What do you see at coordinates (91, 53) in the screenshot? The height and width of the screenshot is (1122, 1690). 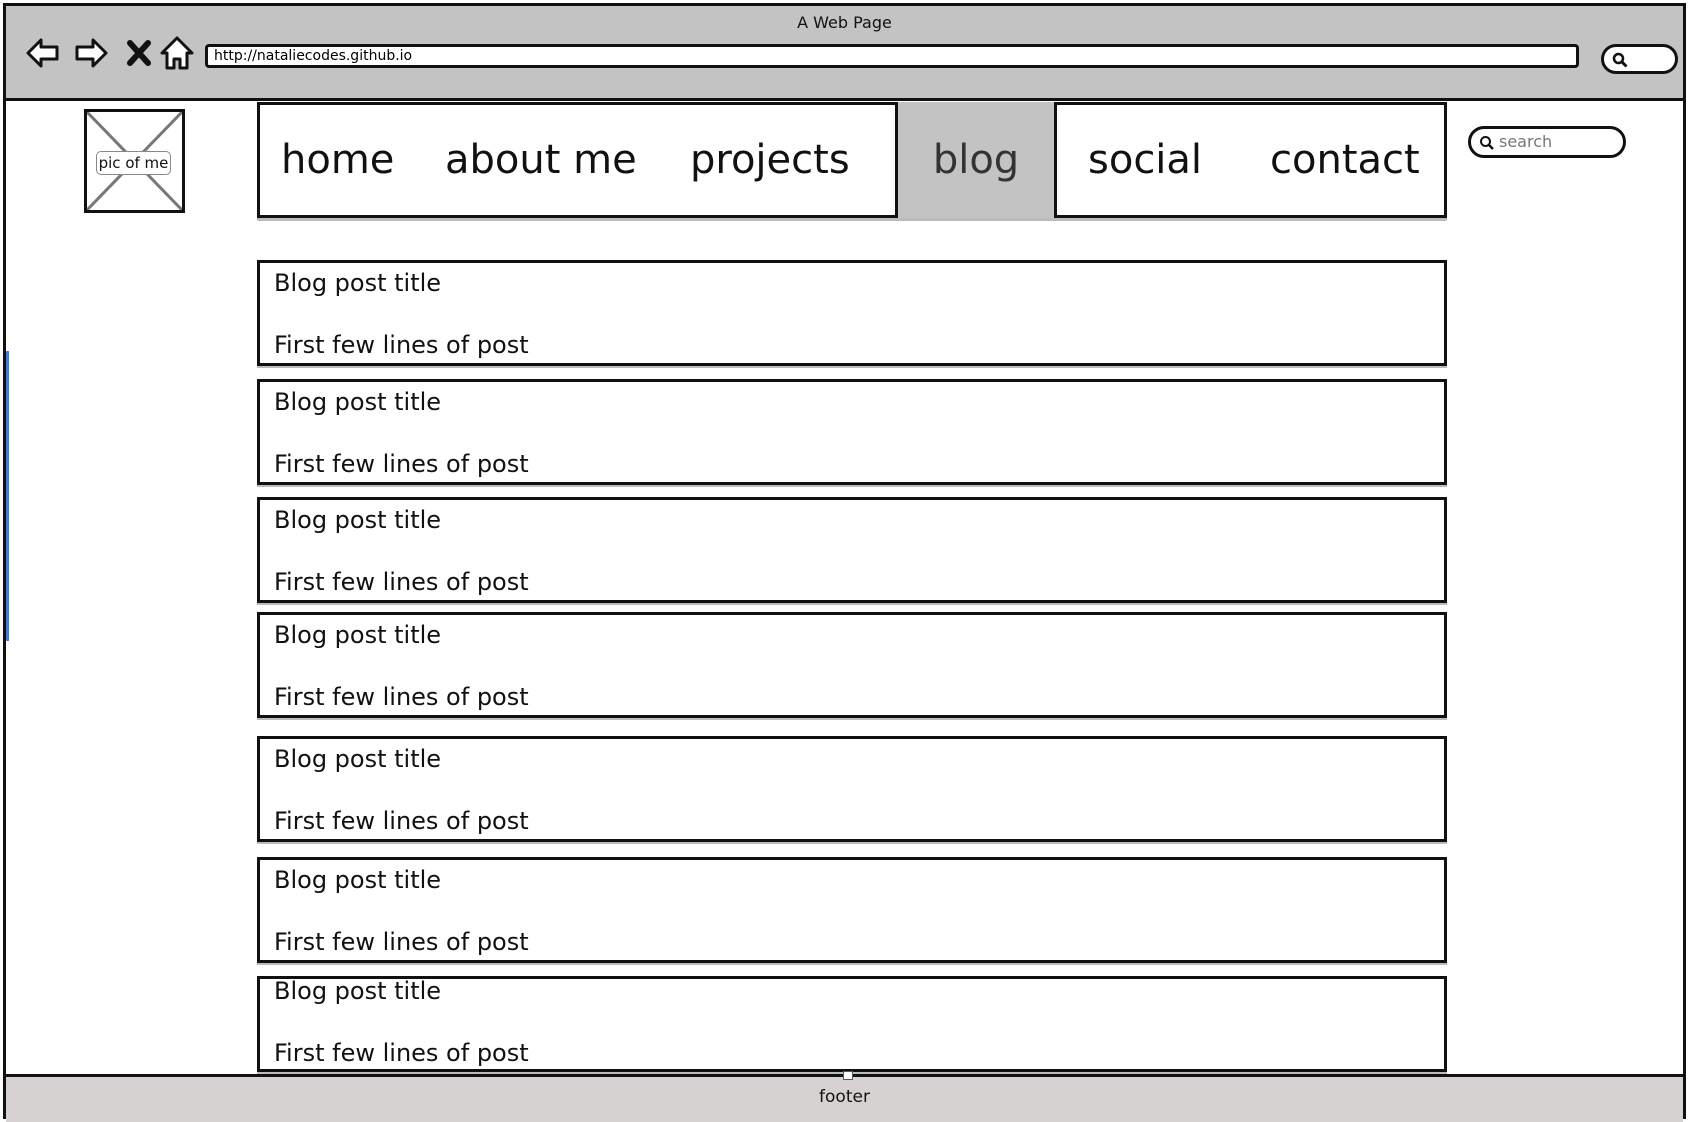 I see `forward-arrow-icon` at bounding box center [91, 53].